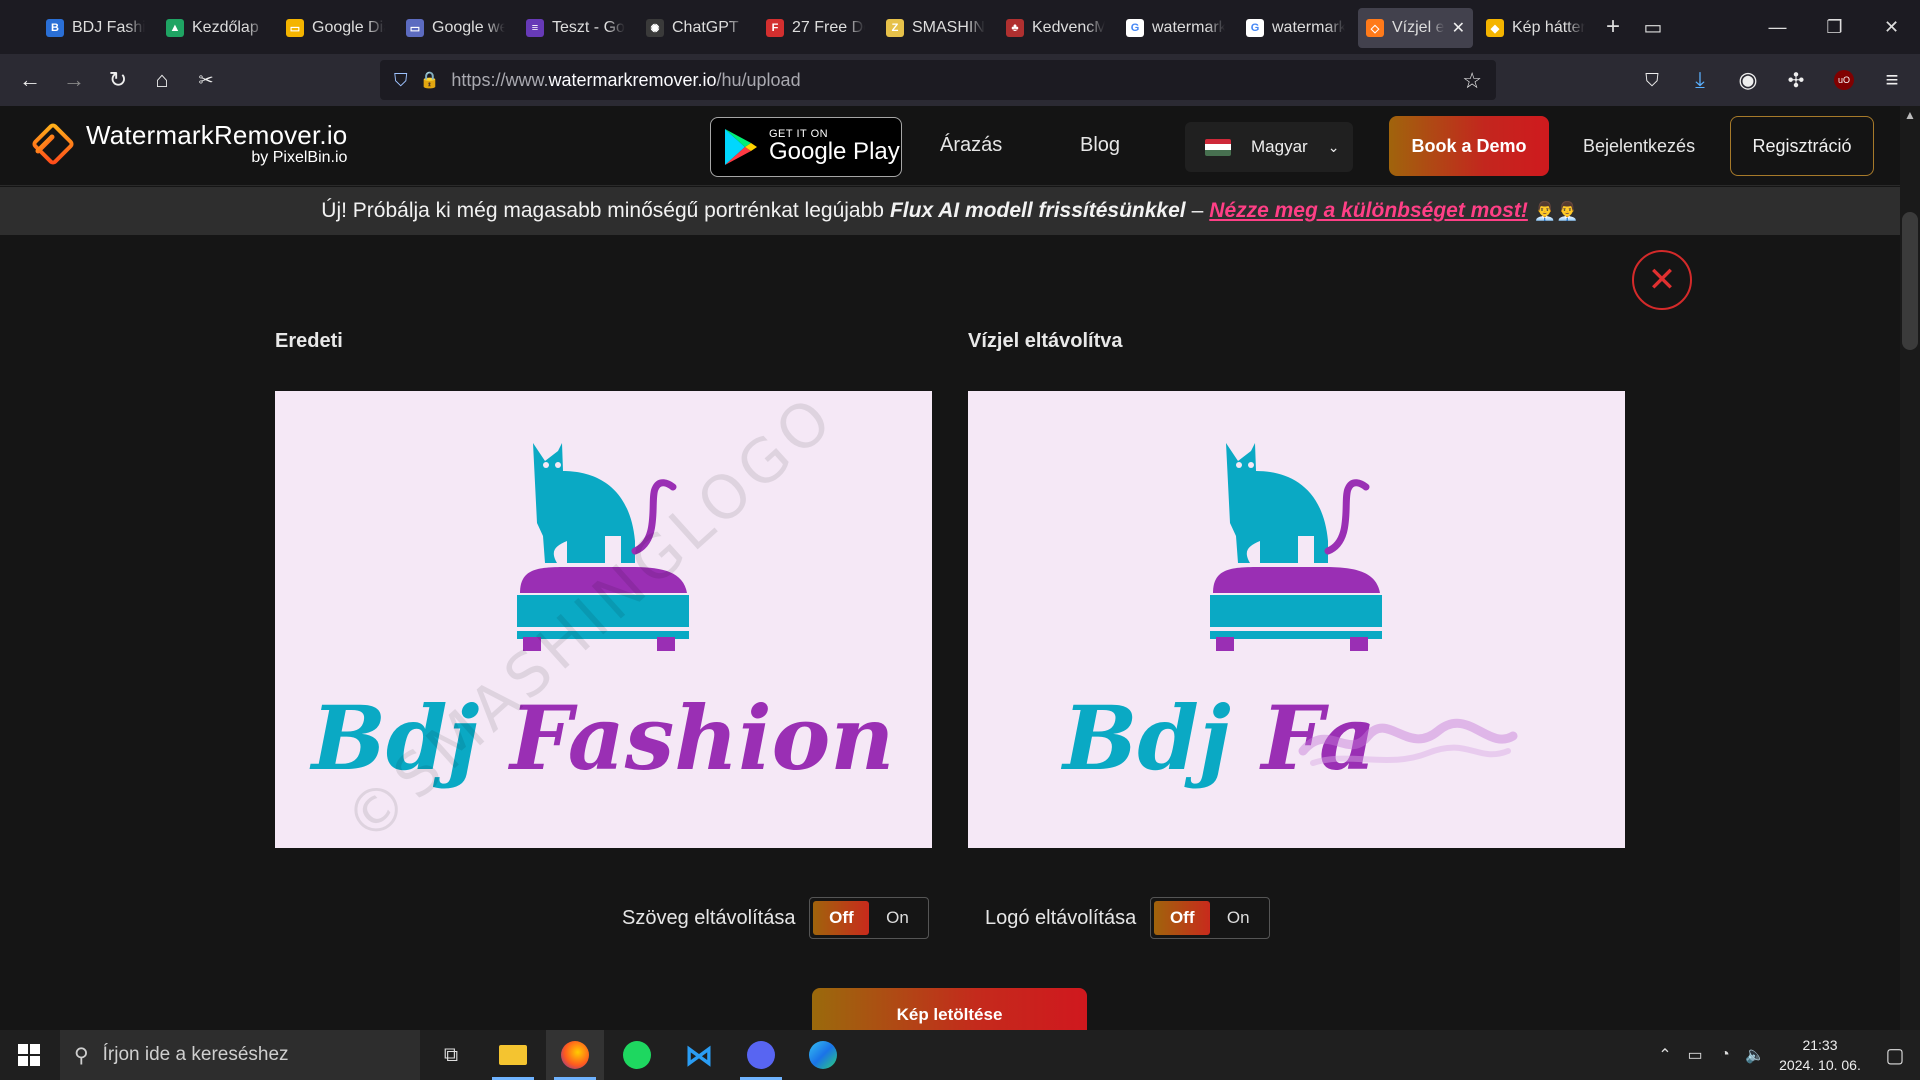  I want to click on tab-favicon-icon: G, so click(1255, 28).